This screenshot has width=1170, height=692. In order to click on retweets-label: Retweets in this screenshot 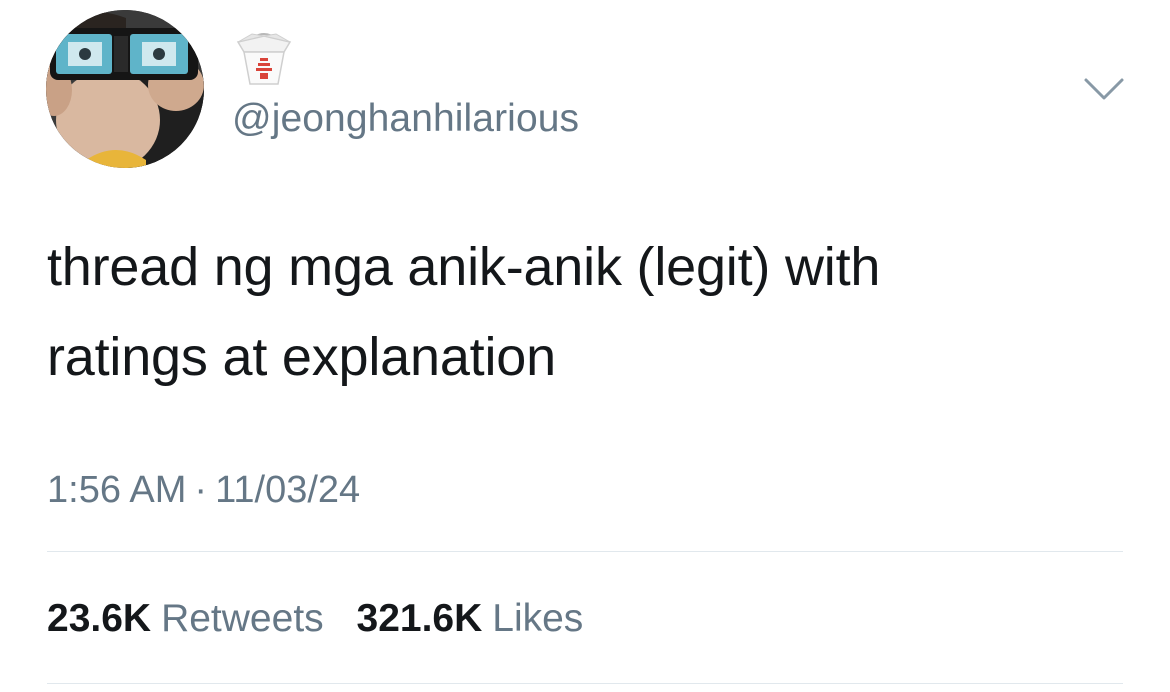, I will do `click(242, 618)`.